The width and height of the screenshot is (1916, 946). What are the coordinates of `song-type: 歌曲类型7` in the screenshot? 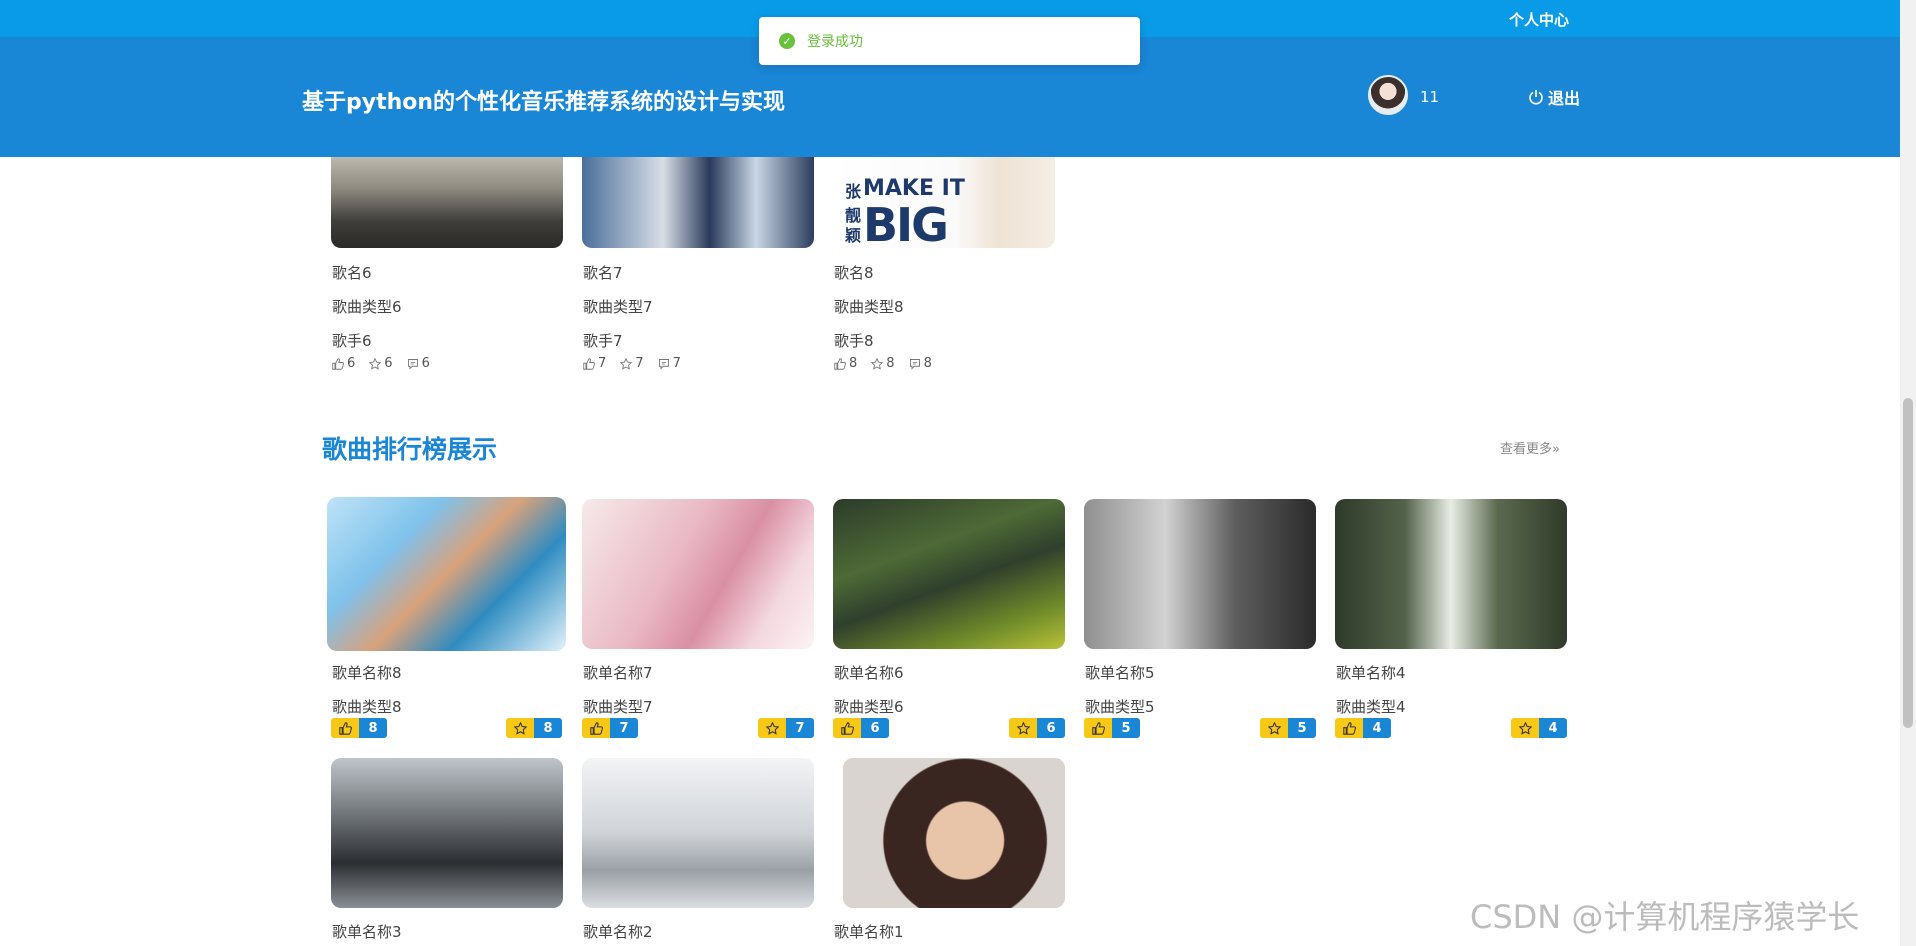 It's located at (618, 307).